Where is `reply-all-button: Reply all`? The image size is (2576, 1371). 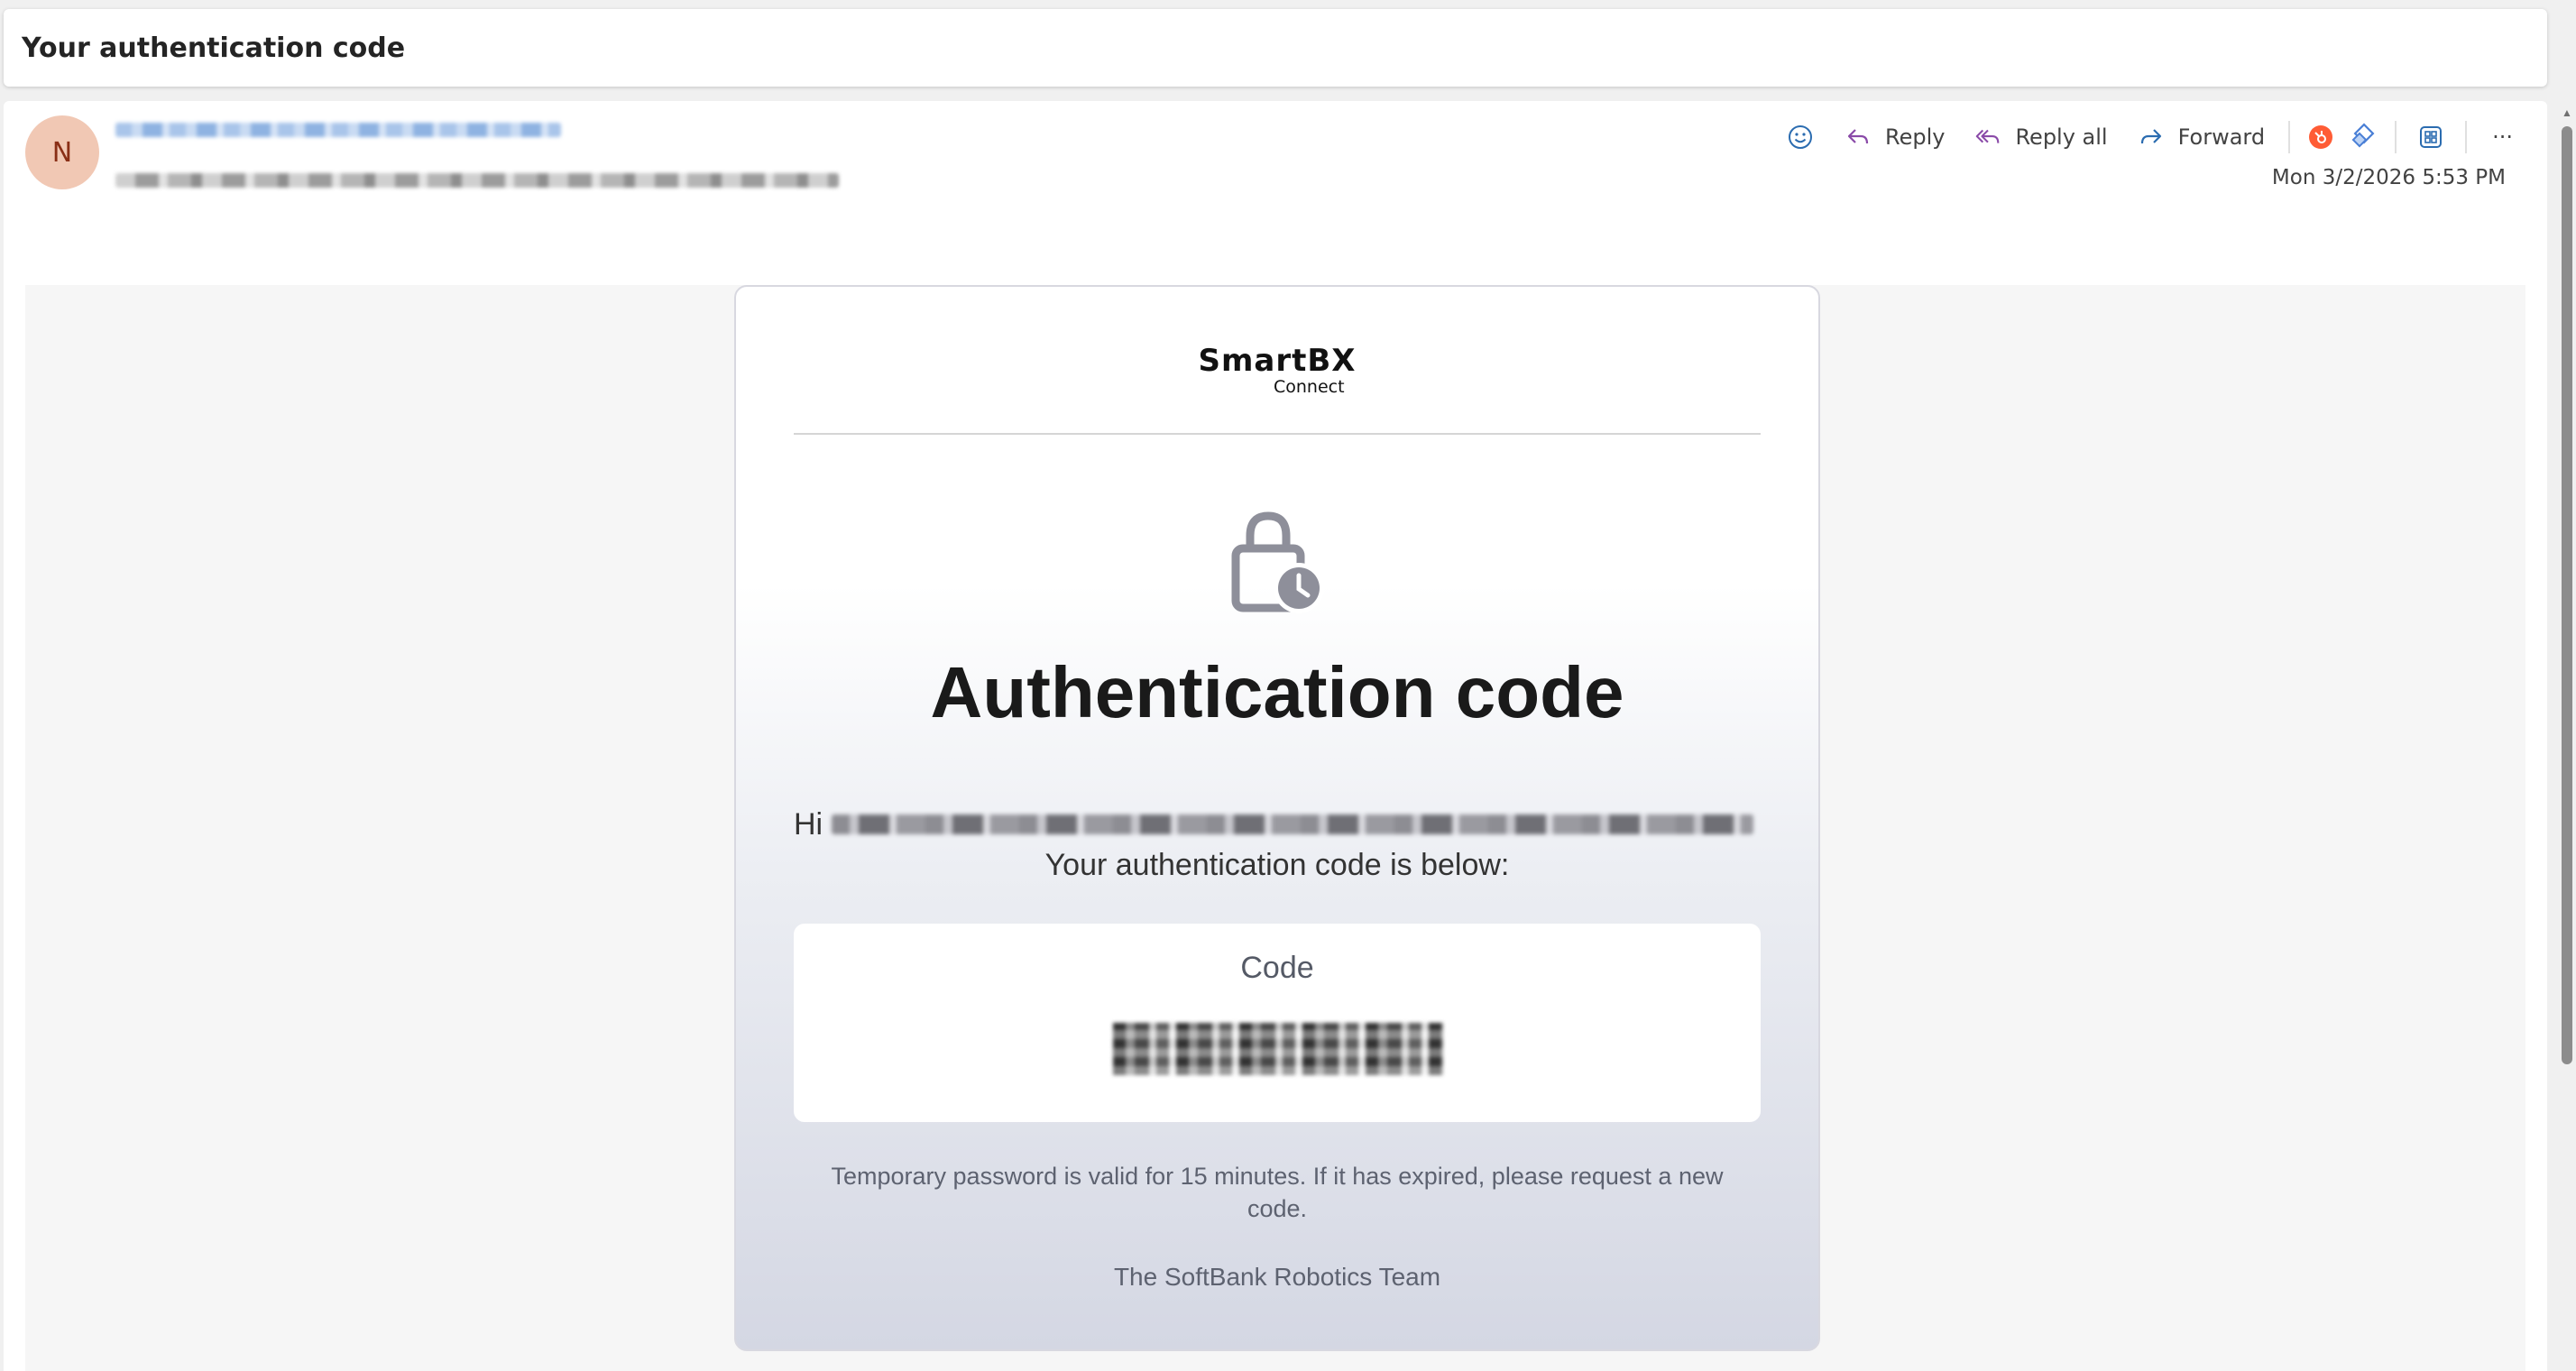
reply-all-button: Reply all is located at coordinates (2040, 137).